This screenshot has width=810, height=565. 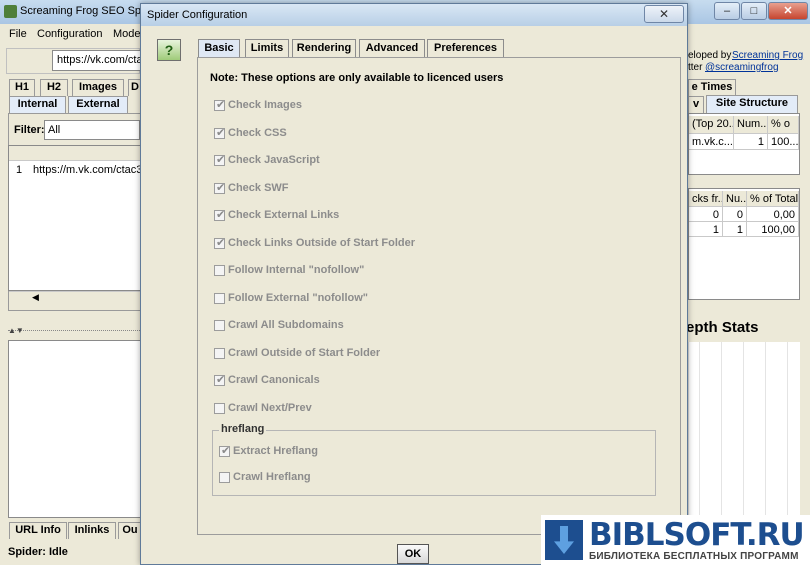 What do you see at coordinates (69, 34) in the screenshot?
I see `menu-configuration: Configuration` at bounding box center [69, 34].